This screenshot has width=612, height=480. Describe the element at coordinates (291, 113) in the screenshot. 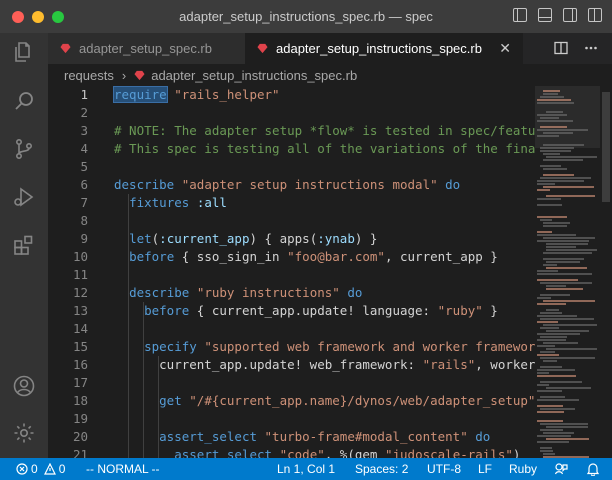

I see `code-line: 2` at that location.